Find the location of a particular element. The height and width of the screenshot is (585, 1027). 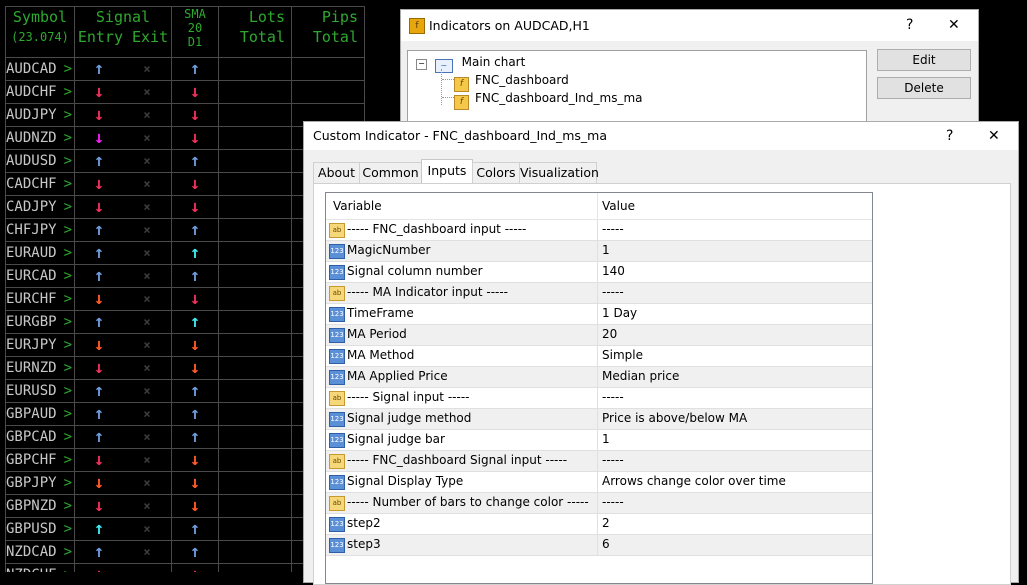

sma-header-line2: 20 is located at coordinates (195, 28).